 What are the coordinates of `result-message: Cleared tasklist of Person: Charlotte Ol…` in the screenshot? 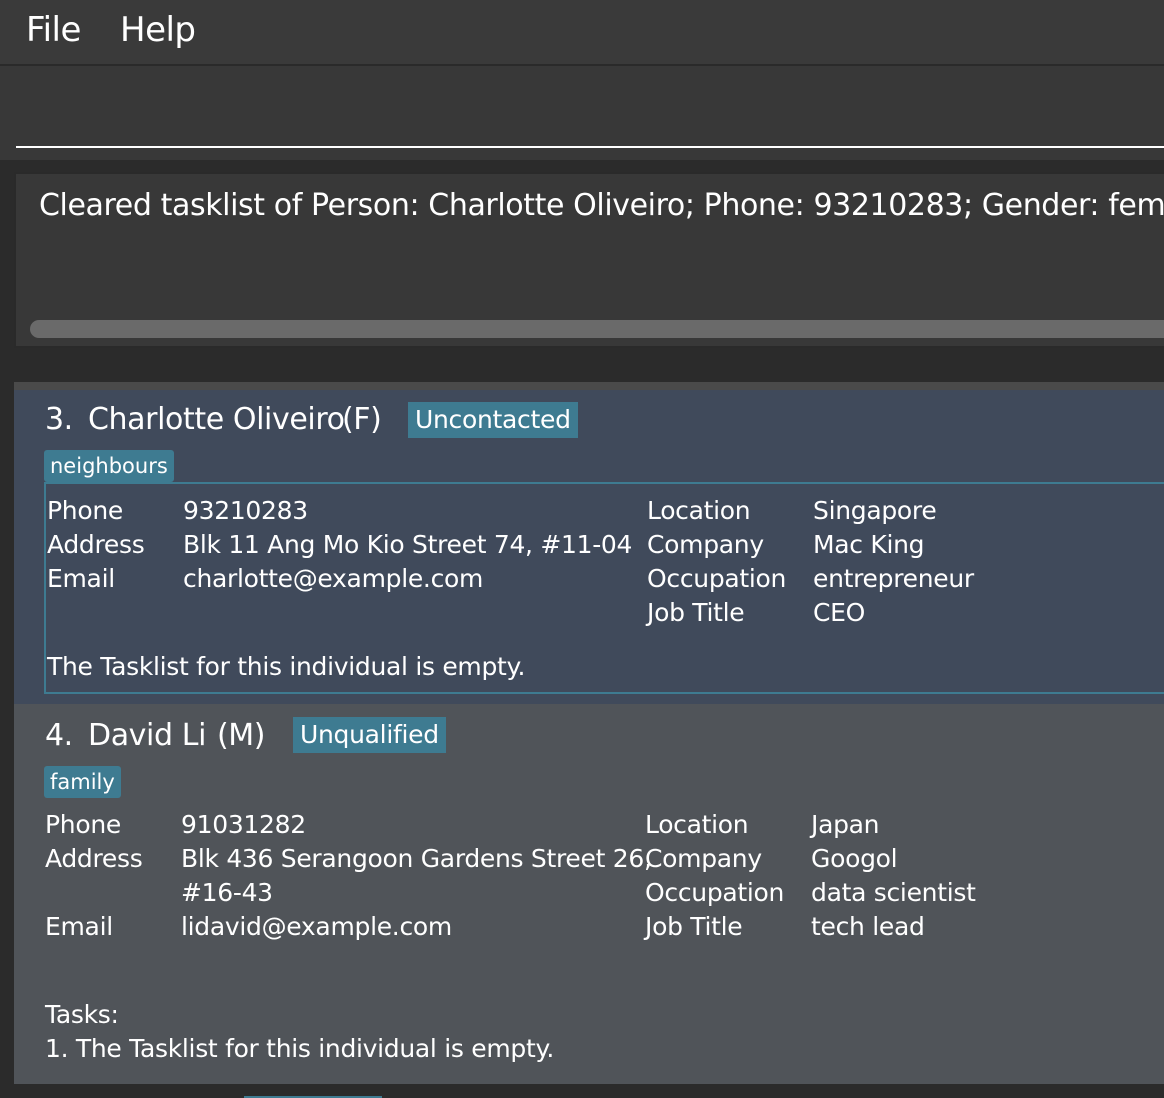 It's located at (601, 205).